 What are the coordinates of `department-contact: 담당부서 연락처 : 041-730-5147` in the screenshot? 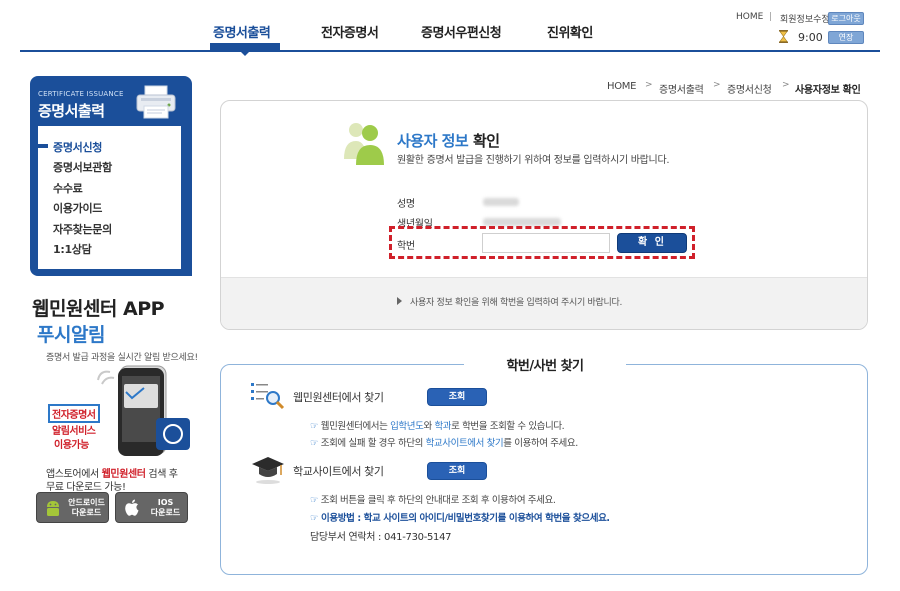 It's located at (381, 537).